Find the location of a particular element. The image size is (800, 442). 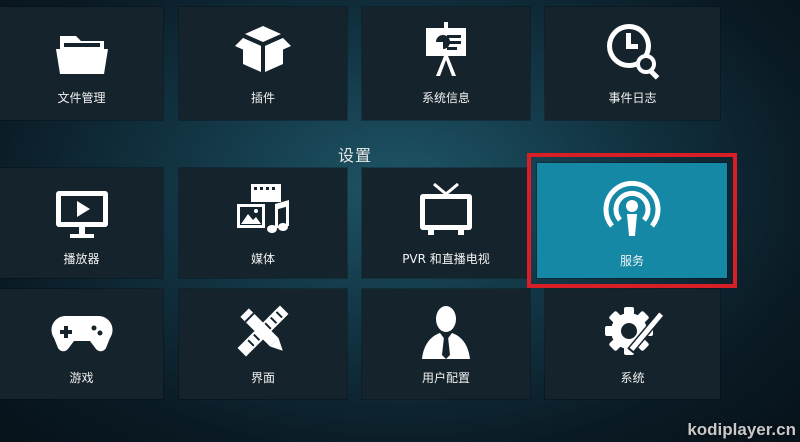

tile-event-log: 事件日志 is located at coordinates (632, 63).